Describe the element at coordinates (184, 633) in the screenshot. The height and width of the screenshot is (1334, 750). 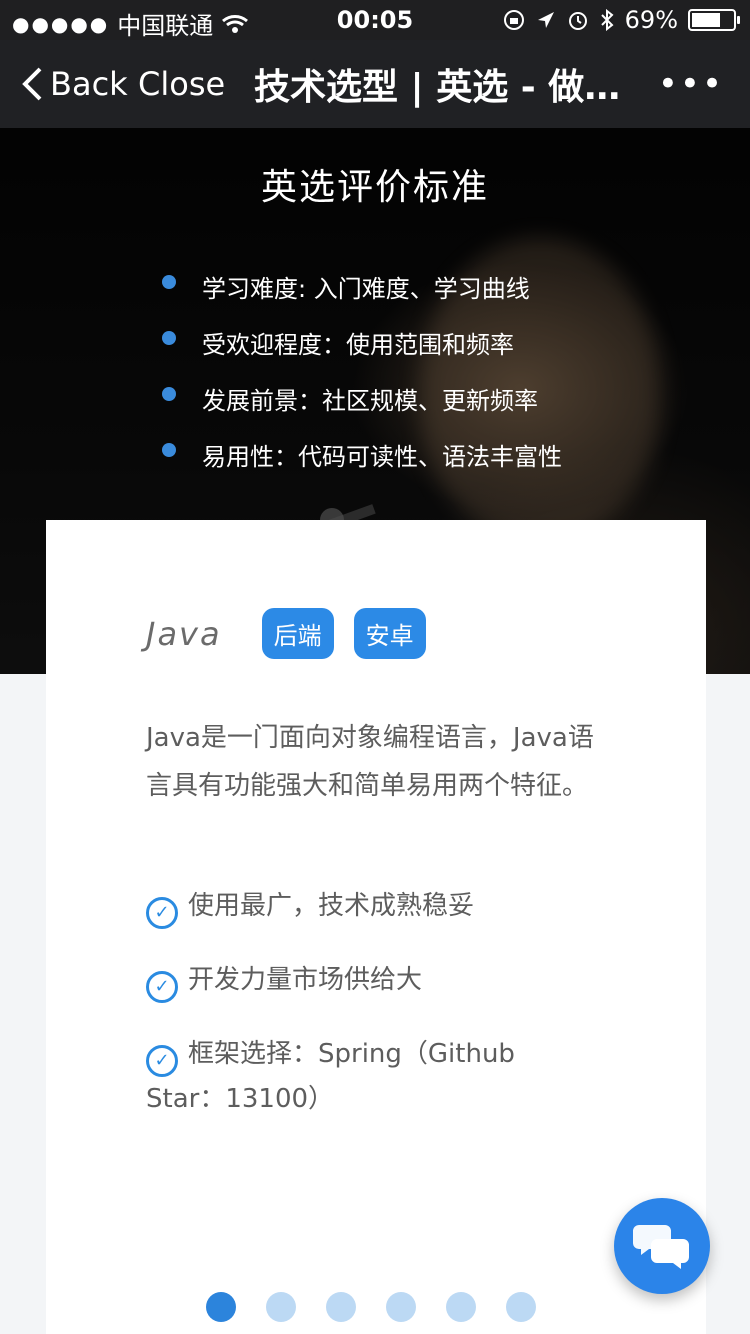
I see `language-name: Java` at that location.